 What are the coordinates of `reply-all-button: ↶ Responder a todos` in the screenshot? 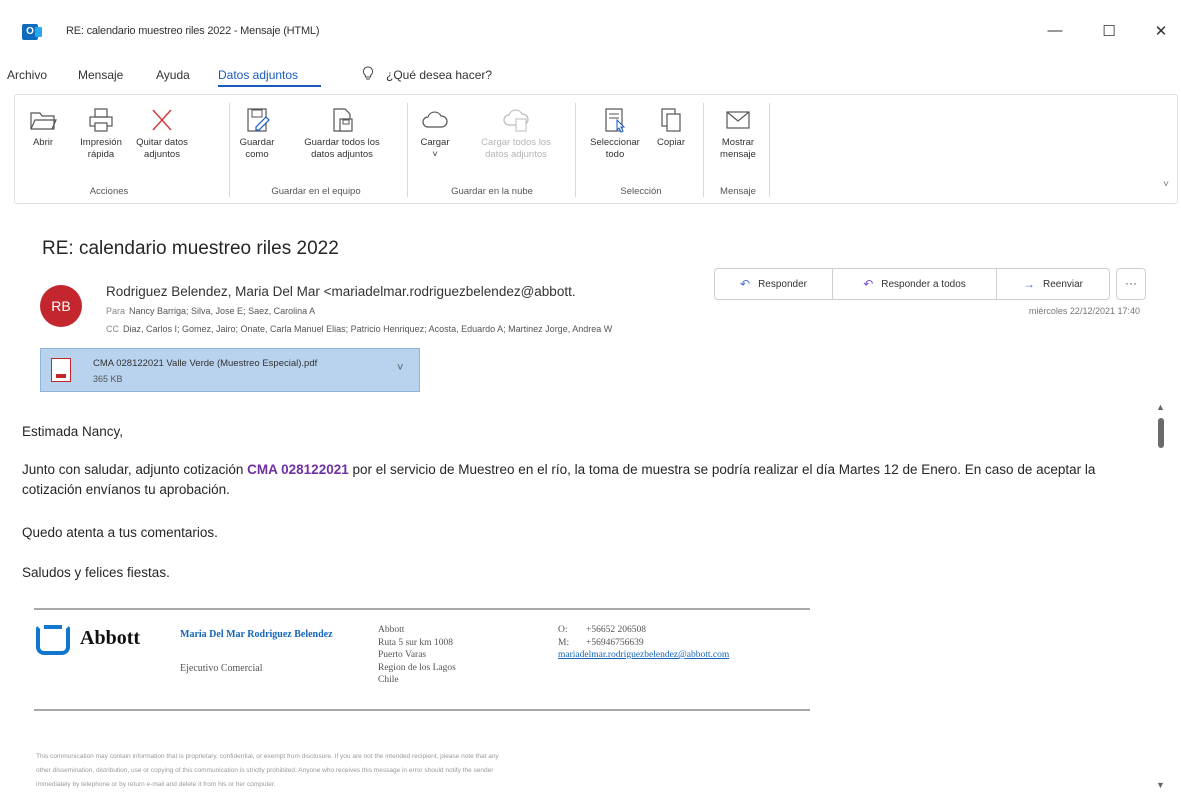 It's located at (915, 284).